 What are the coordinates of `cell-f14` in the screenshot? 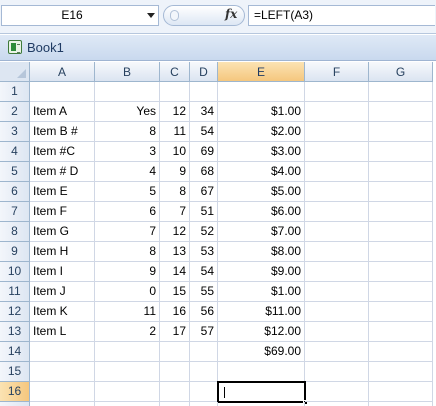 It's located at (337, 352).